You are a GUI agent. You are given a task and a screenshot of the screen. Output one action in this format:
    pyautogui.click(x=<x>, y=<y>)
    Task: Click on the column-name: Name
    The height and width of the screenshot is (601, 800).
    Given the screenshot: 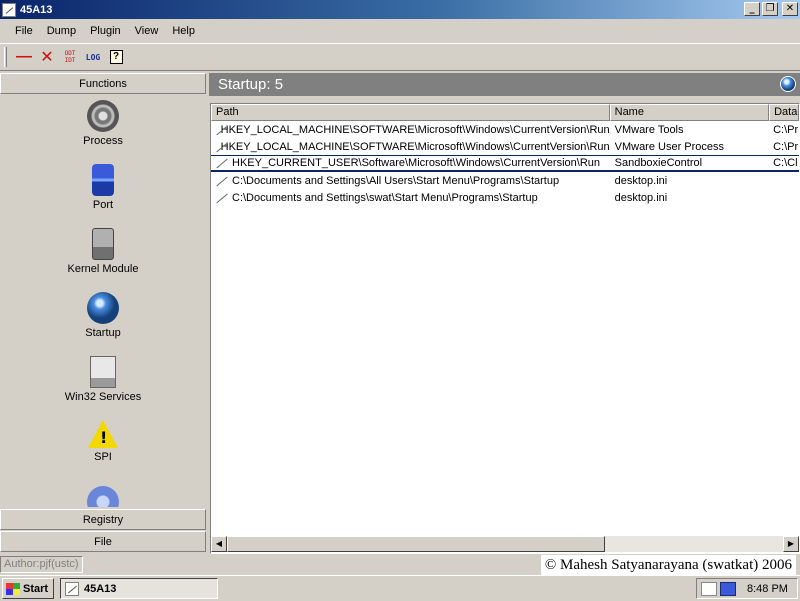 What is the action you would take?
    pyautogui.click(x=689, y=112)
    